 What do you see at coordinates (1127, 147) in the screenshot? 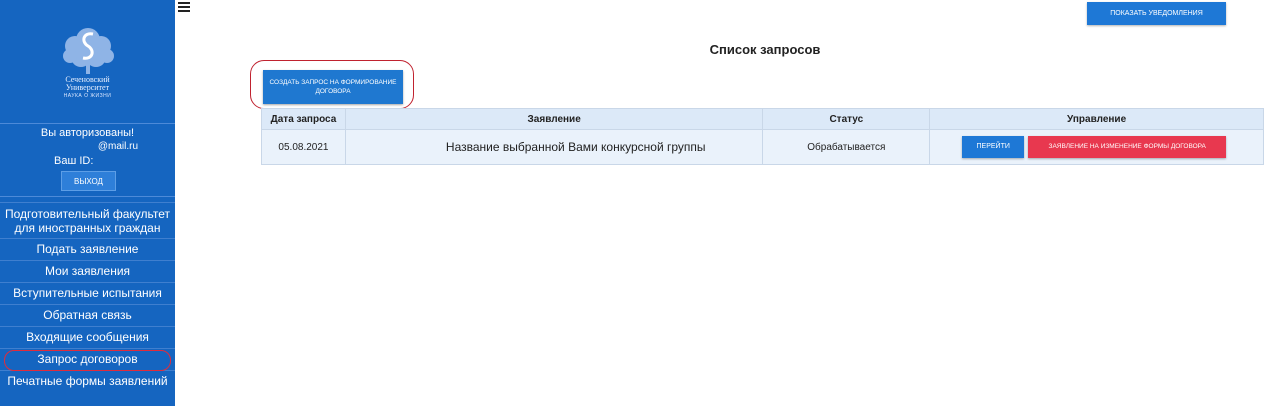
I see `change-contract-form-button: ЗАЯВЛЕНИЕ НА ИЗМЕНЕНИЕ ФОРМЫ ДОГОВОРА` at bounding box center [1127, 147].